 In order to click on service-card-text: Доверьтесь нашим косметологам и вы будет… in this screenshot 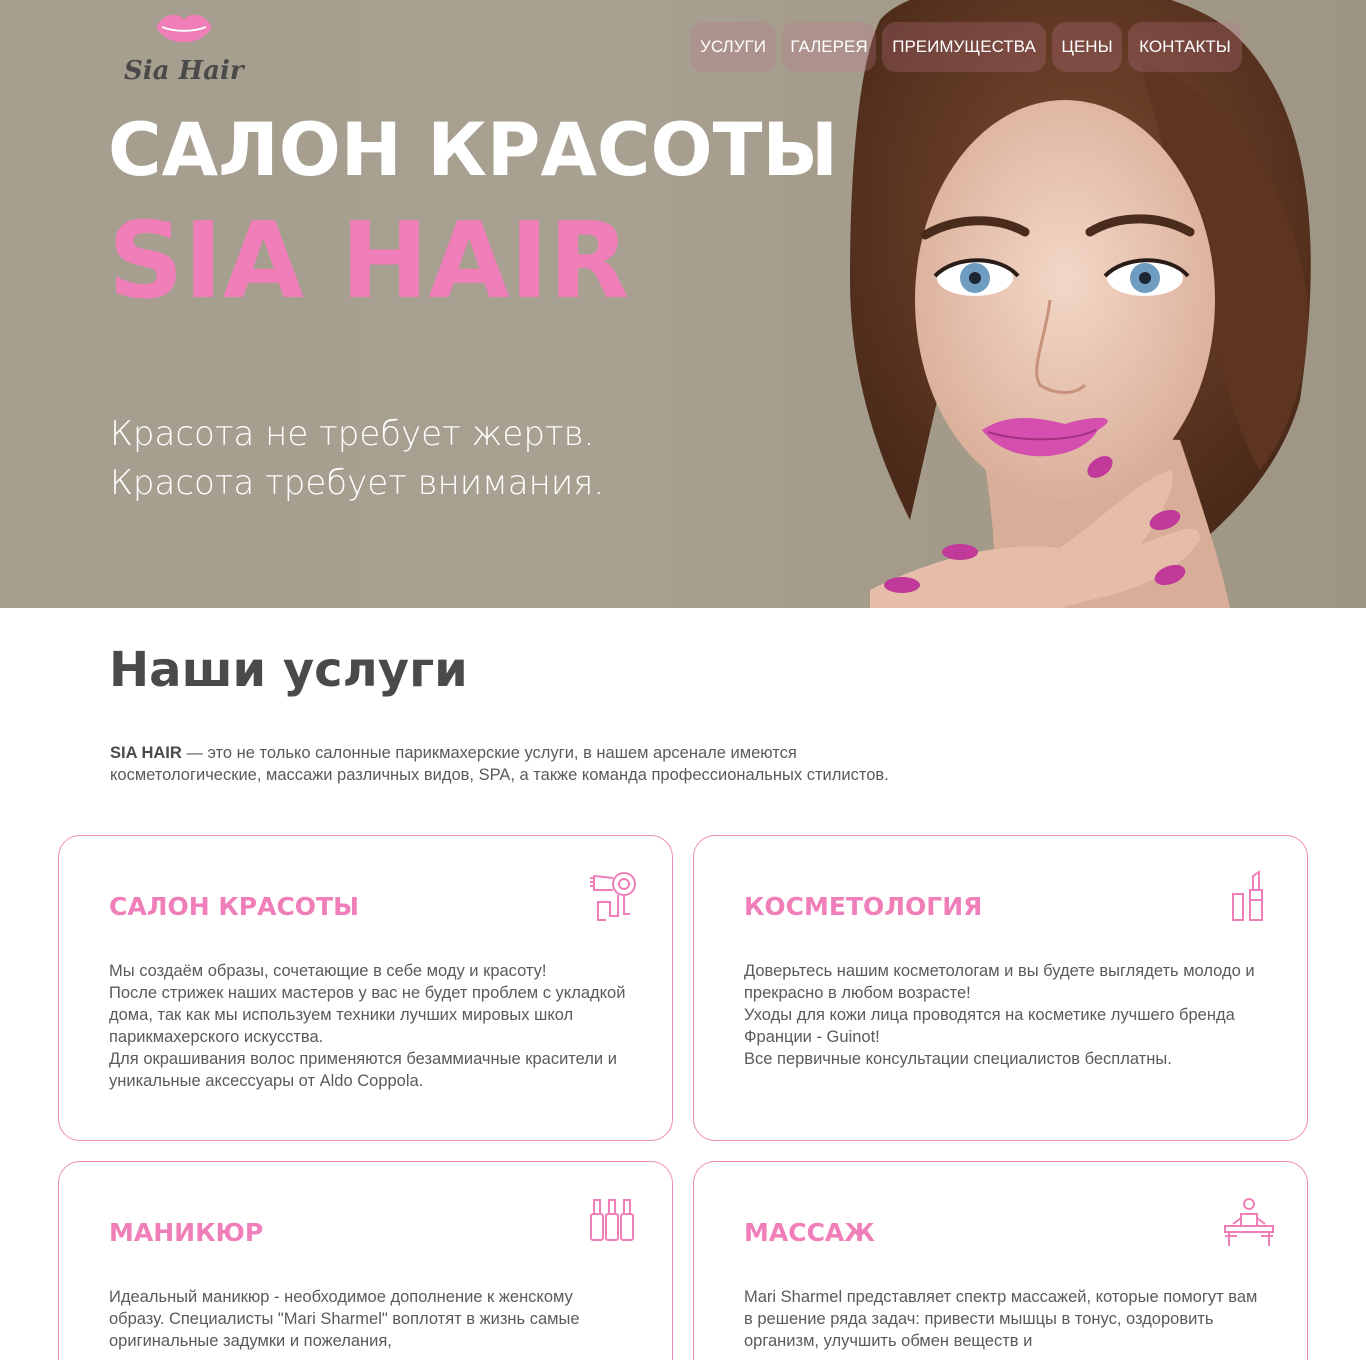, I will do `click(999, 1015)`.